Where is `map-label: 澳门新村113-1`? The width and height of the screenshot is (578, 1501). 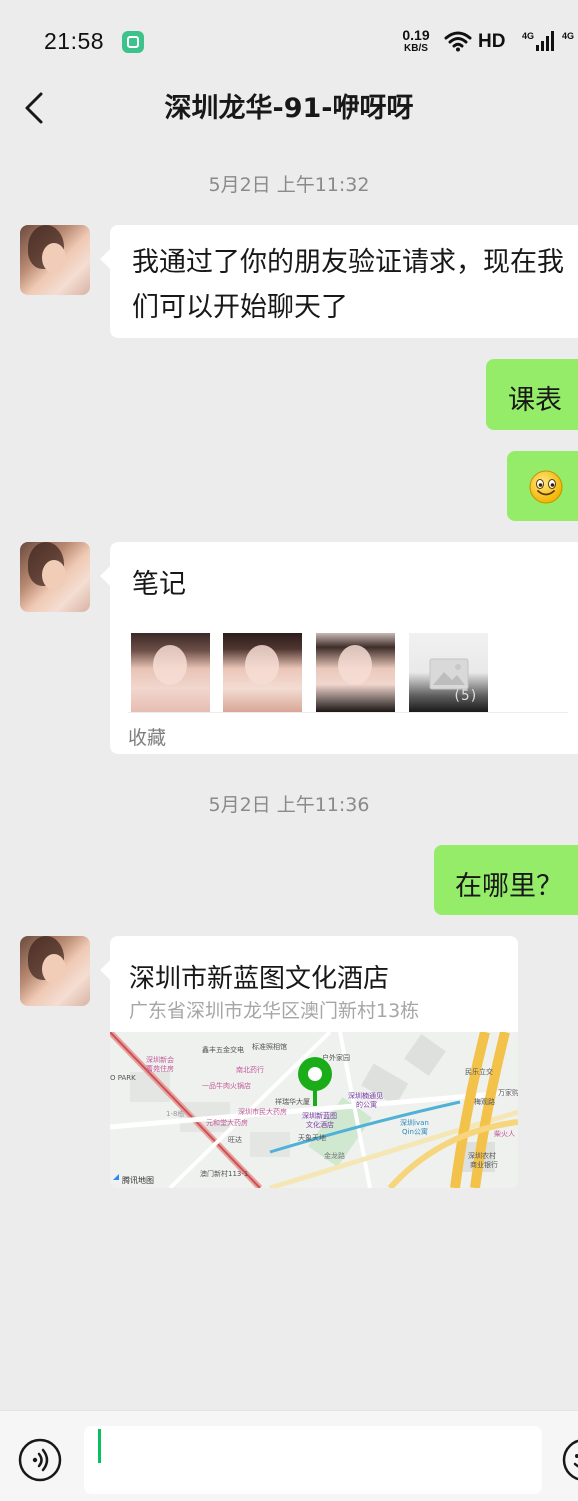
map-label: 澳门新村113-1 is located at coordinates (224, 1173).